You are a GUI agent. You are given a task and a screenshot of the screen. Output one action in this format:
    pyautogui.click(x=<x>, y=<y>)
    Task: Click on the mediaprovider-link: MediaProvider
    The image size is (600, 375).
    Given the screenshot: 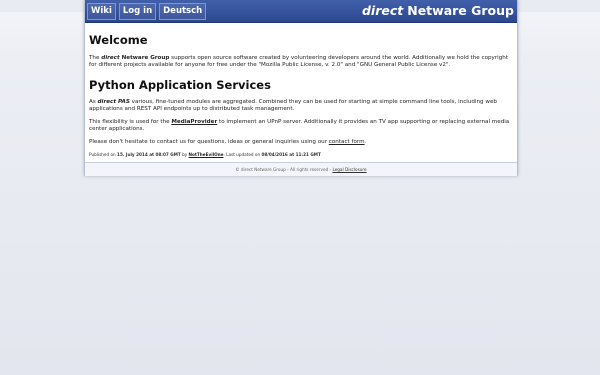 What is the action you would take?
    pyautogui.click(x=194, y=122)
    